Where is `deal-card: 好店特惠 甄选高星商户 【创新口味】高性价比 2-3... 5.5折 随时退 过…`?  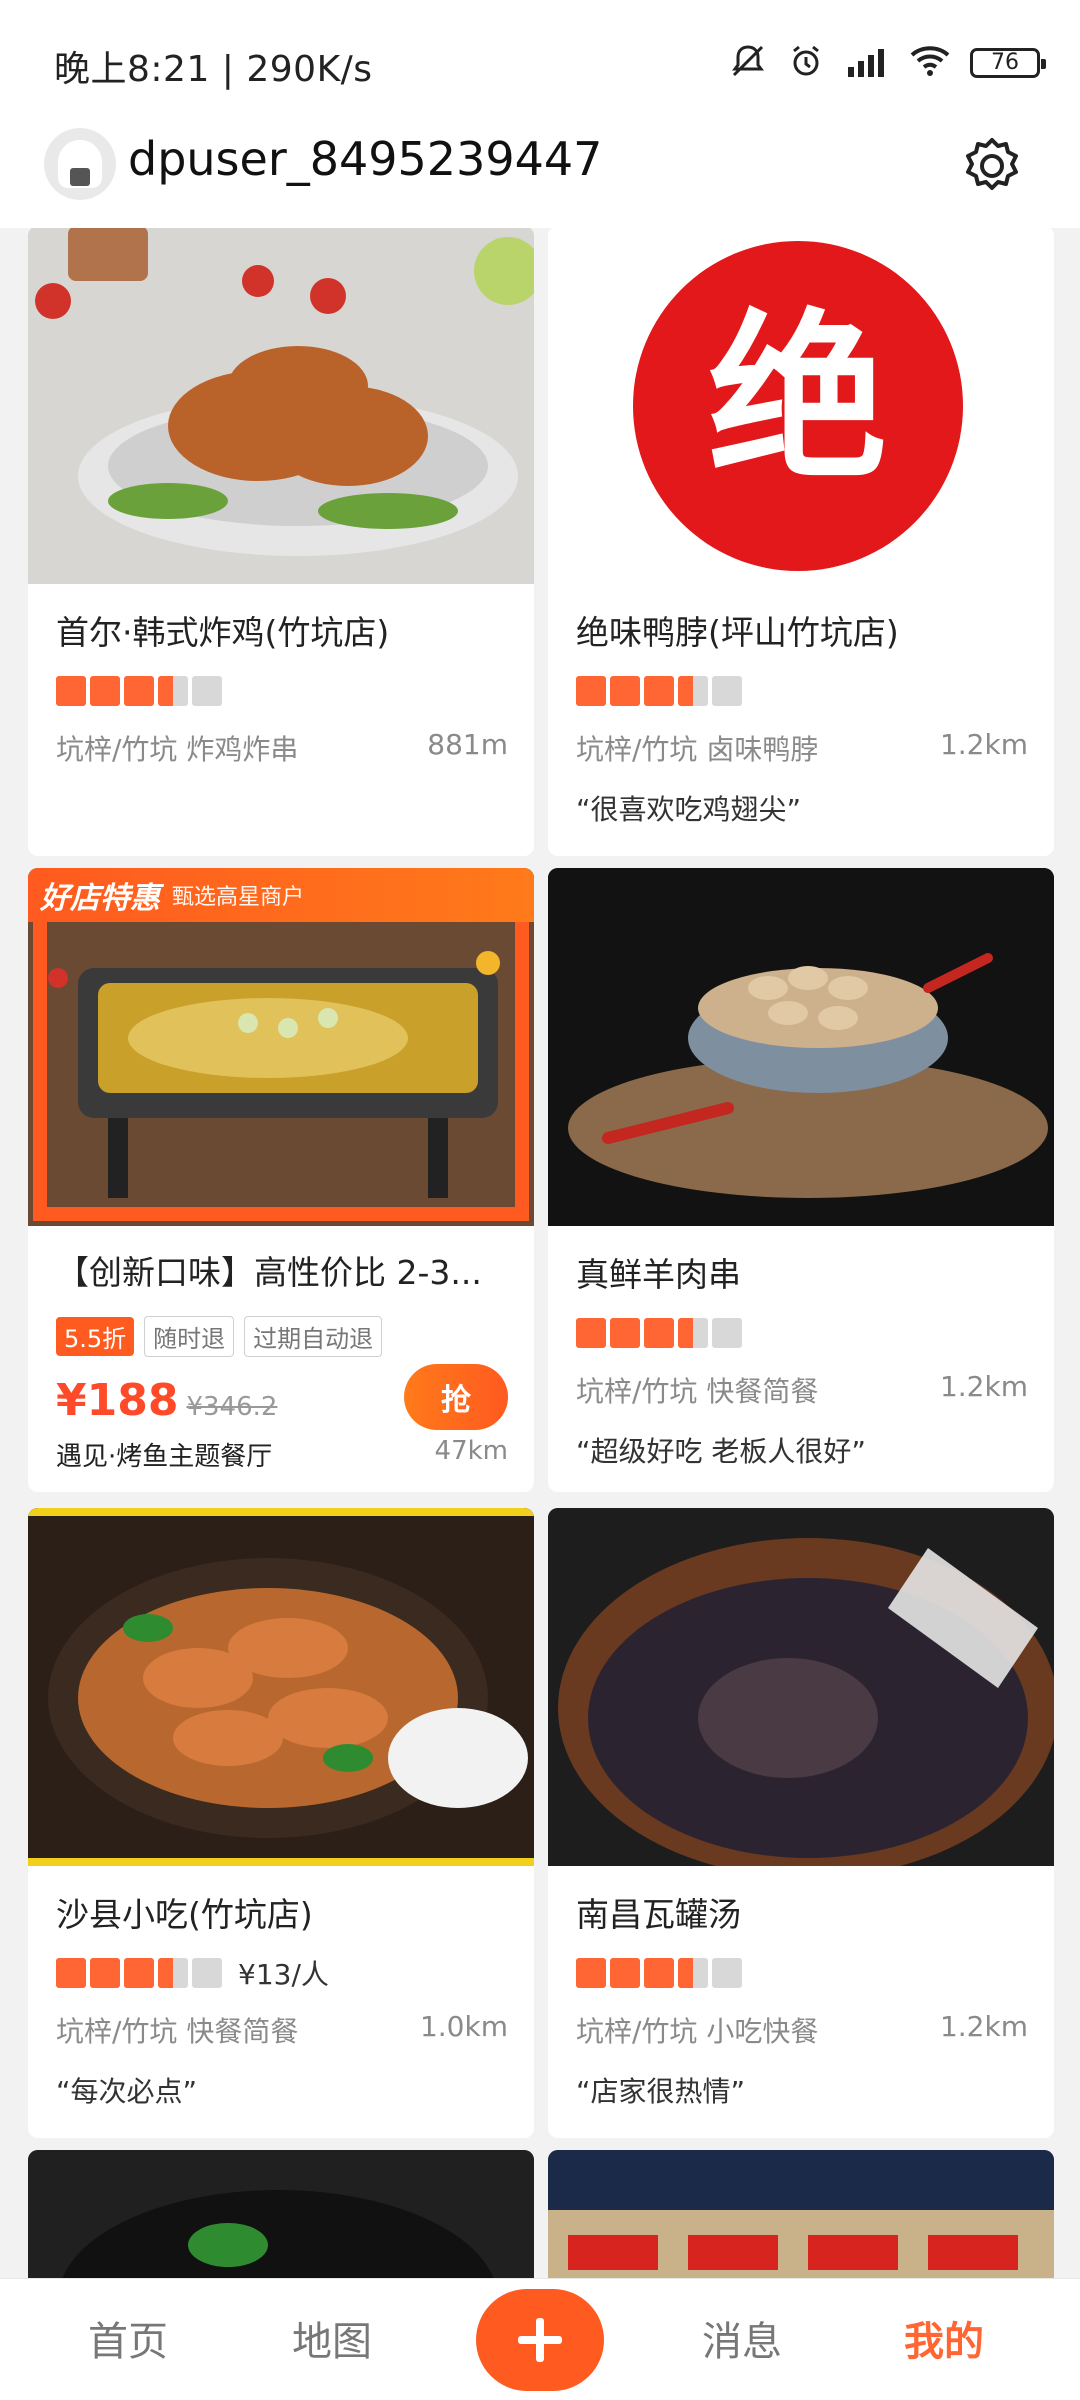
deal-card: 好店特惠 甄选高星商户 【创新口味】高性价比 2-3... 5.5折 随时退 过… is located at coordinates (281, 1180).